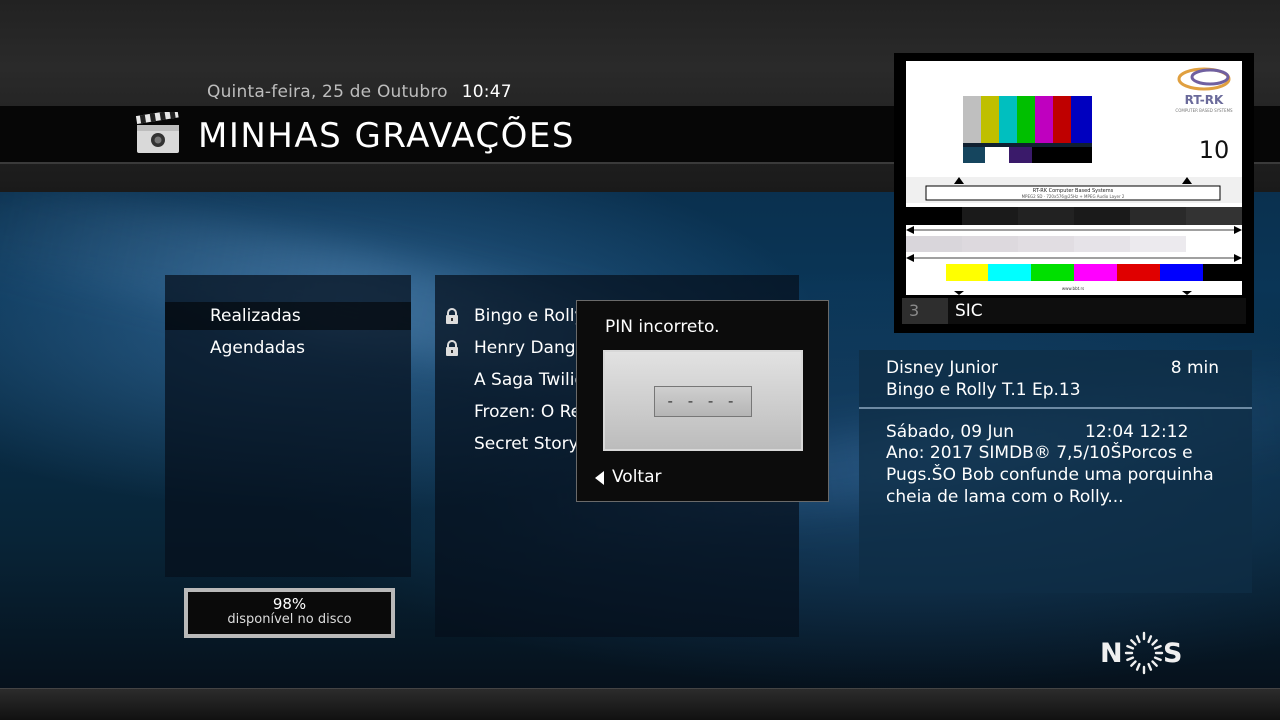 This screenshot has height=720, width=1280. I want to click on pin-error-message: PIN incorreto., so click(662, 327).